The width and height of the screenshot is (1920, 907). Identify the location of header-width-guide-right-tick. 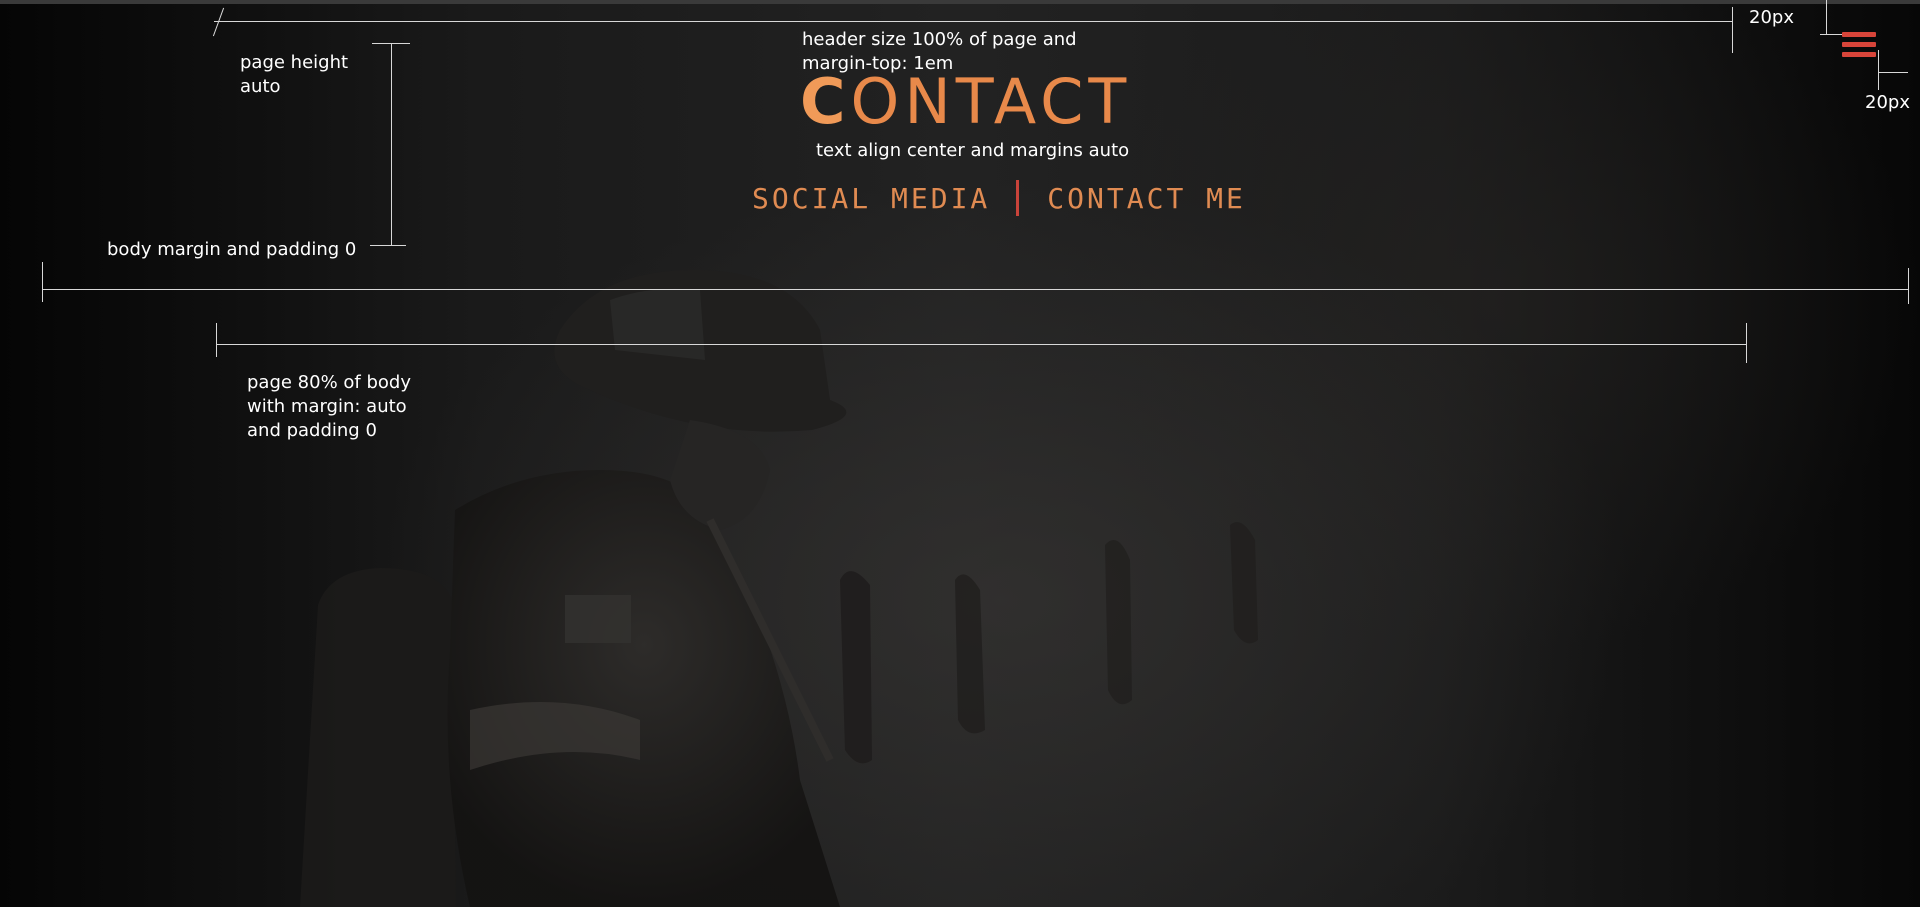
(1732, 30).